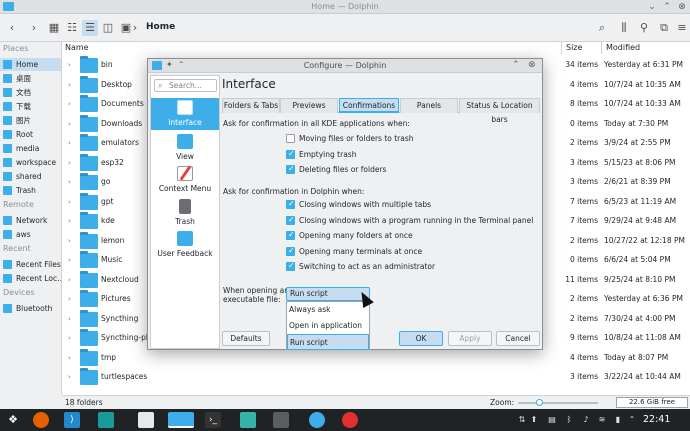 The image size is (690, 431). I want to click on sidebar-item: shared, so click(30, 176).